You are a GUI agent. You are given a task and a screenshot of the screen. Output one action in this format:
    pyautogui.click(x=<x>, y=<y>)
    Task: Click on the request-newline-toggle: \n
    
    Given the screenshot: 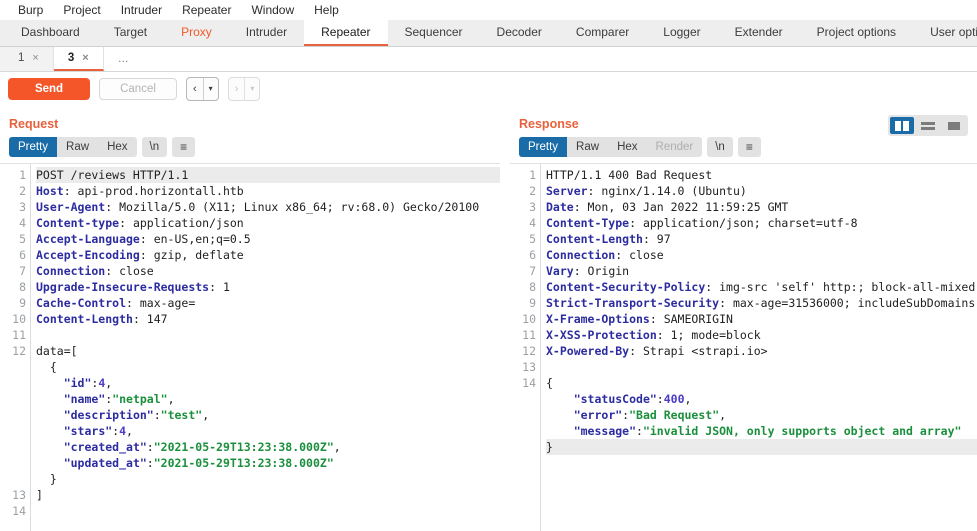 What is the action you would take?
    pyautogui.click(x=154, y=147)
    